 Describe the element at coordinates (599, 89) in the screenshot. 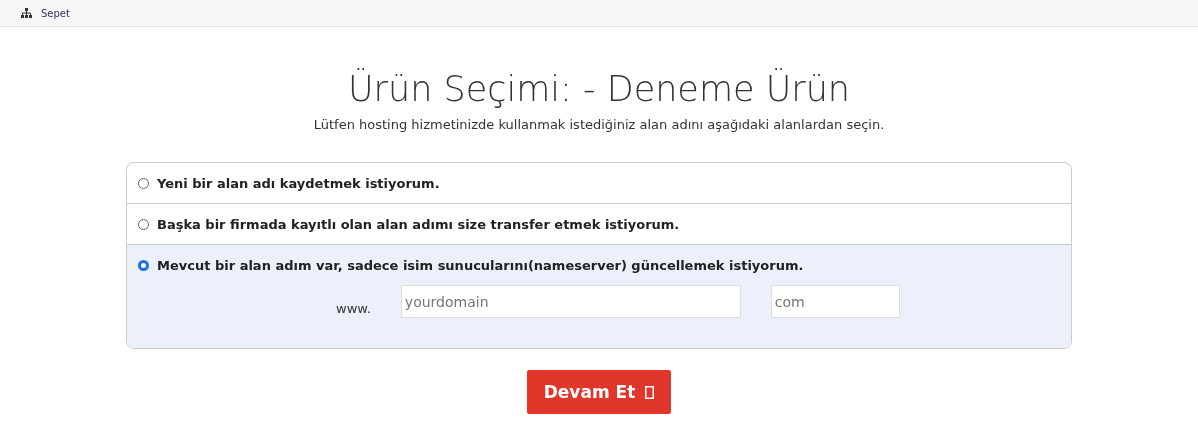

I see `page-title: Ürün Seçimi: - Deneme Ürün` at that location.